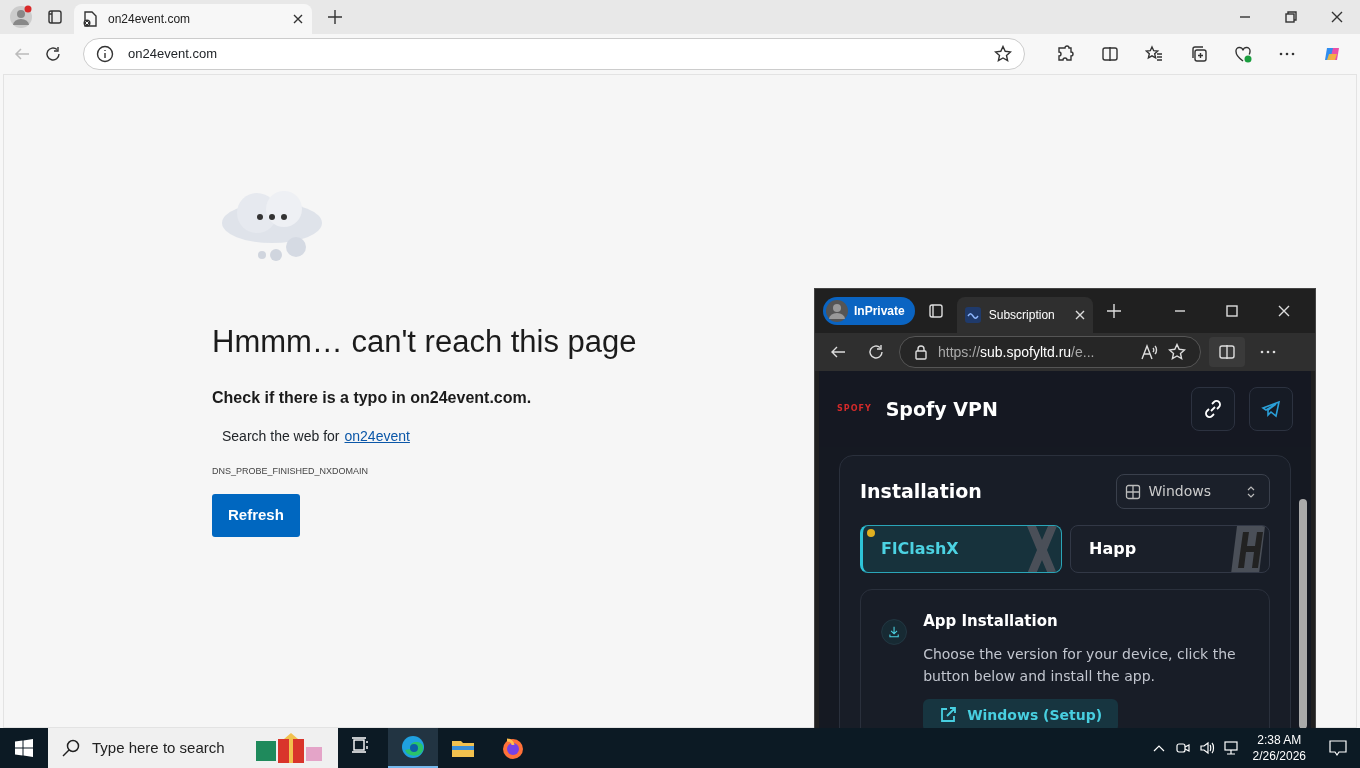 This screenshot has width=1360, height=768. What do you see at coordinates (1149, 352) in the screenshot?
I see `read-aloud-icon` at bounding box center [1149, 352].